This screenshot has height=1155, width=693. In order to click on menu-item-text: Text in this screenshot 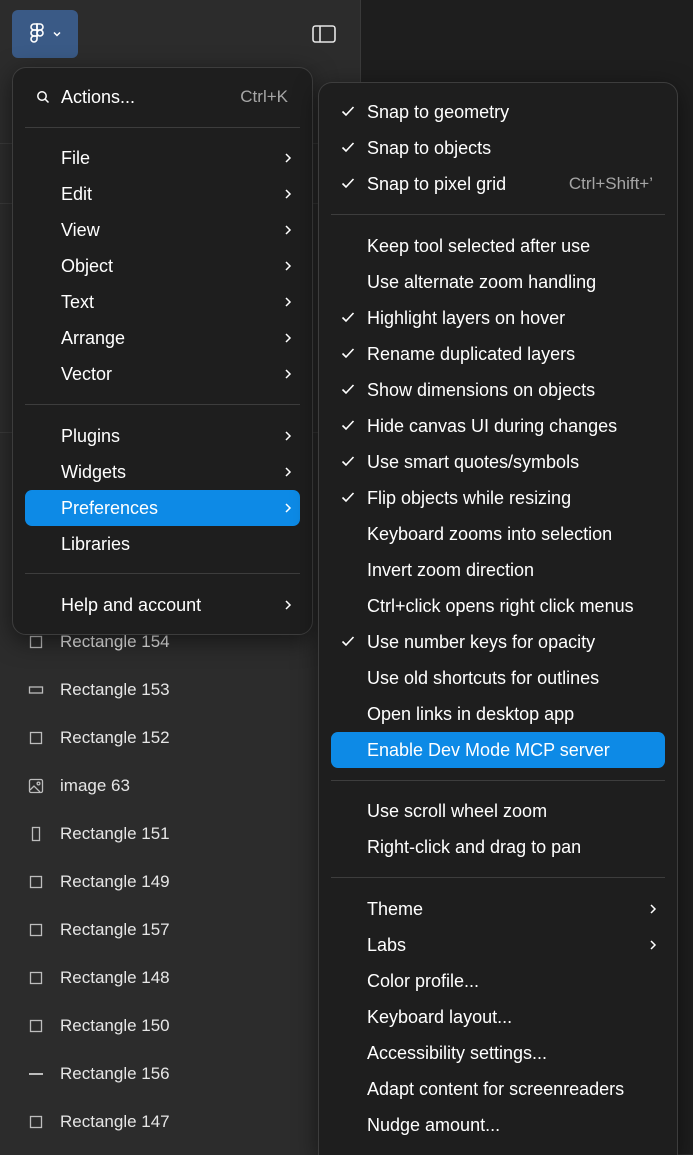, I will do `click(162, 302)`.